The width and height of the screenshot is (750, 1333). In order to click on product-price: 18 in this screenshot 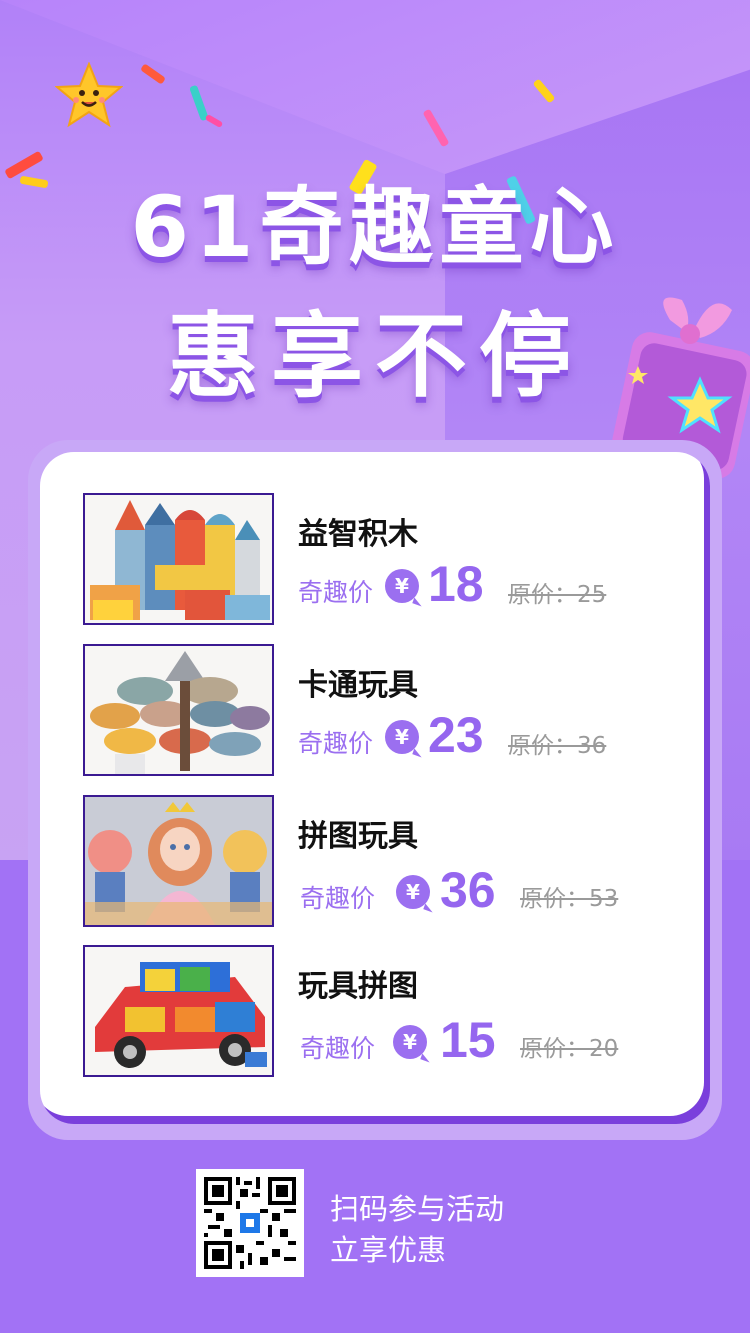, I will do `click(456, 584)`.